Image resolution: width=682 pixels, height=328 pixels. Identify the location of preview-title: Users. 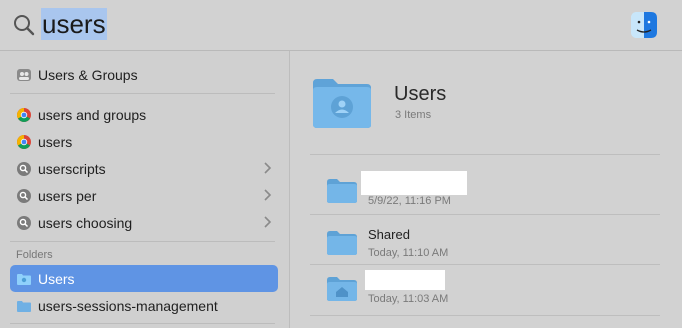
(420, 94).